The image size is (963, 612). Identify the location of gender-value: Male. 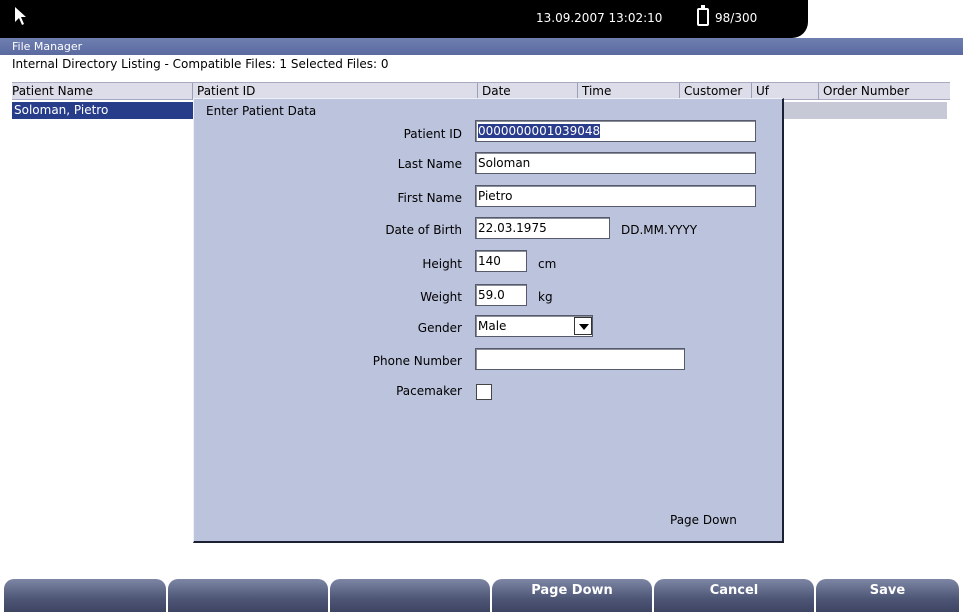
(492, 326).